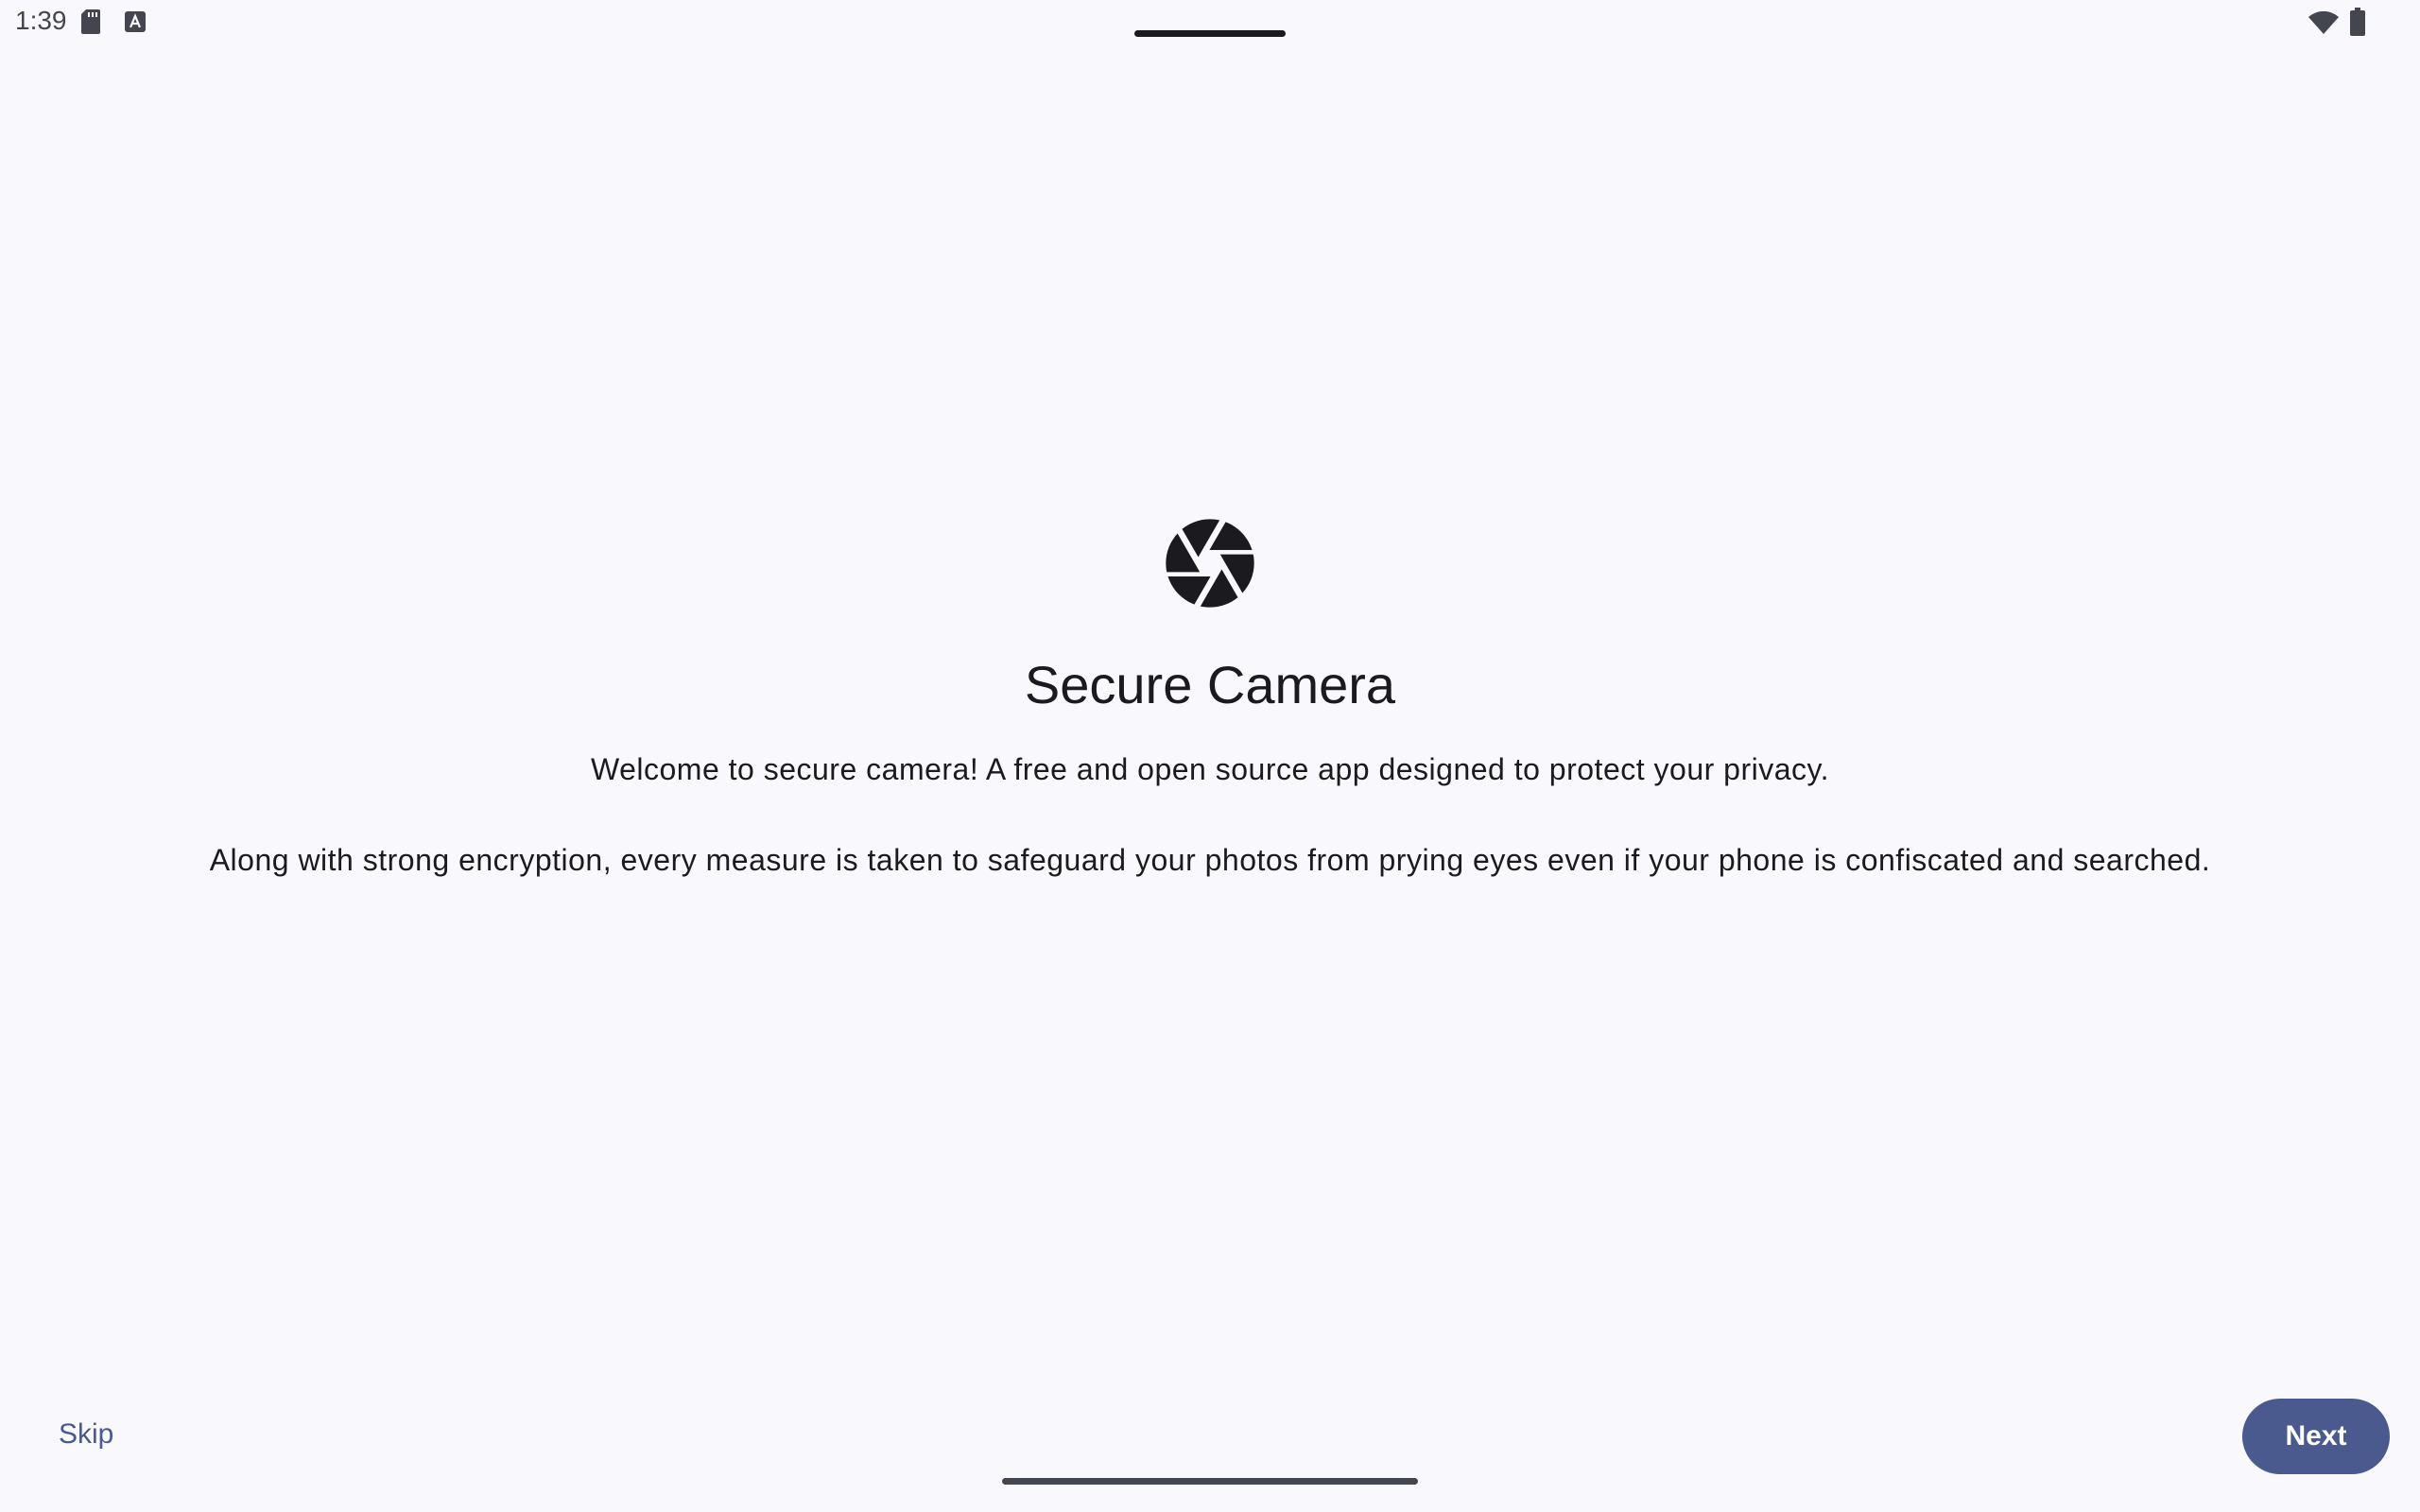 The image size is (2420, 1512). I want to click on keyboard-icon, so click(135, 21).